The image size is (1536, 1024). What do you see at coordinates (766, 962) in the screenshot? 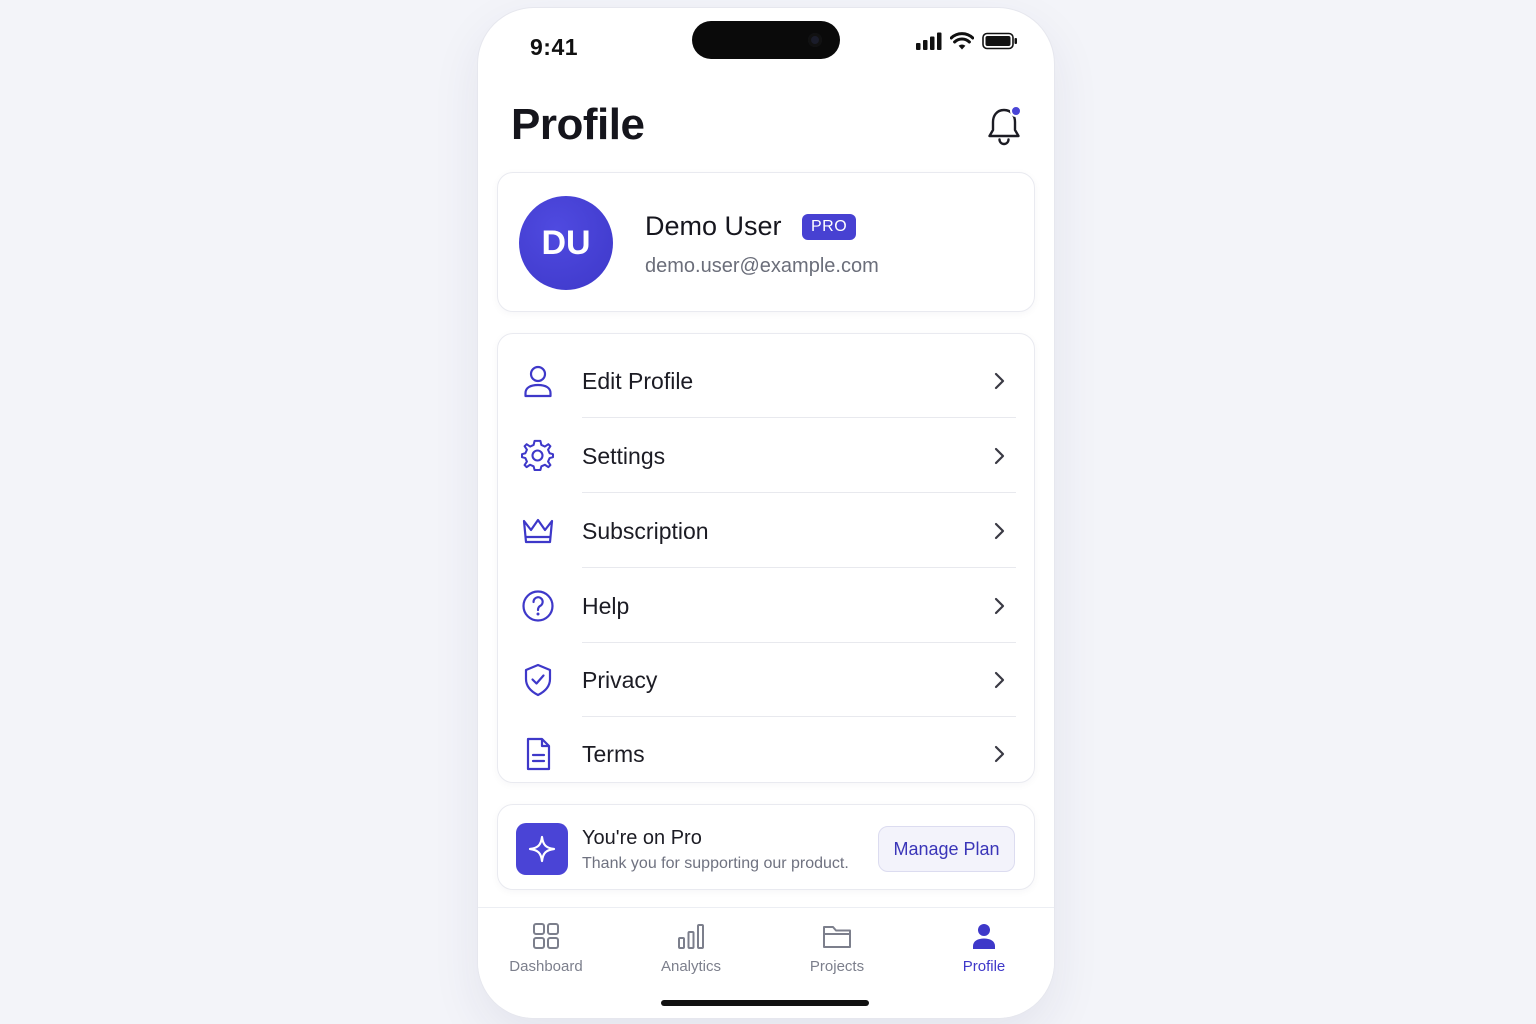
I see `tab-bar: Dashboard Analytics Projects Profile` at bounding box center [766, 962].